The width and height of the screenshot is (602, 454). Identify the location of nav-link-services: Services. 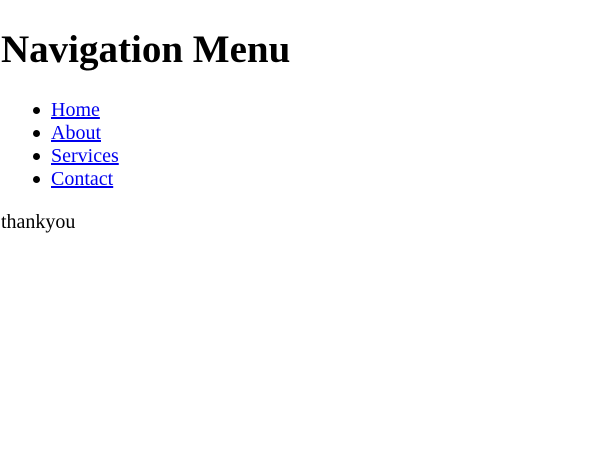
(85, 156).